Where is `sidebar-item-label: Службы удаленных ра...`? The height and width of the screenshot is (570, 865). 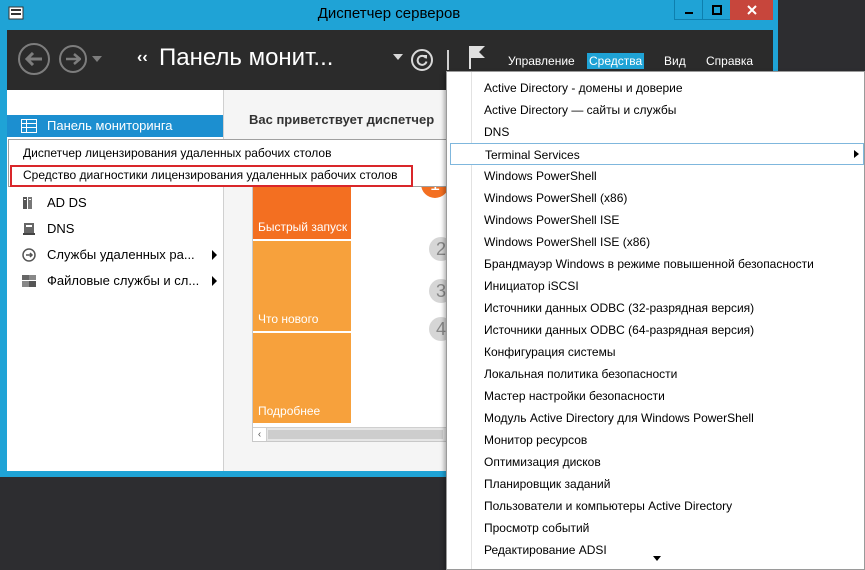
sidebar-item-label: Службы удаленных ра... is located at coordinates (121, 254).